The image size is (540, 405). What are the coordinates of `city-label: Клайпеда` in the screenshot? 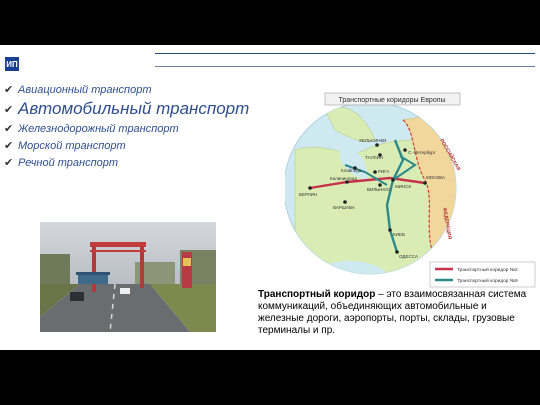 It's located at (351, 170).